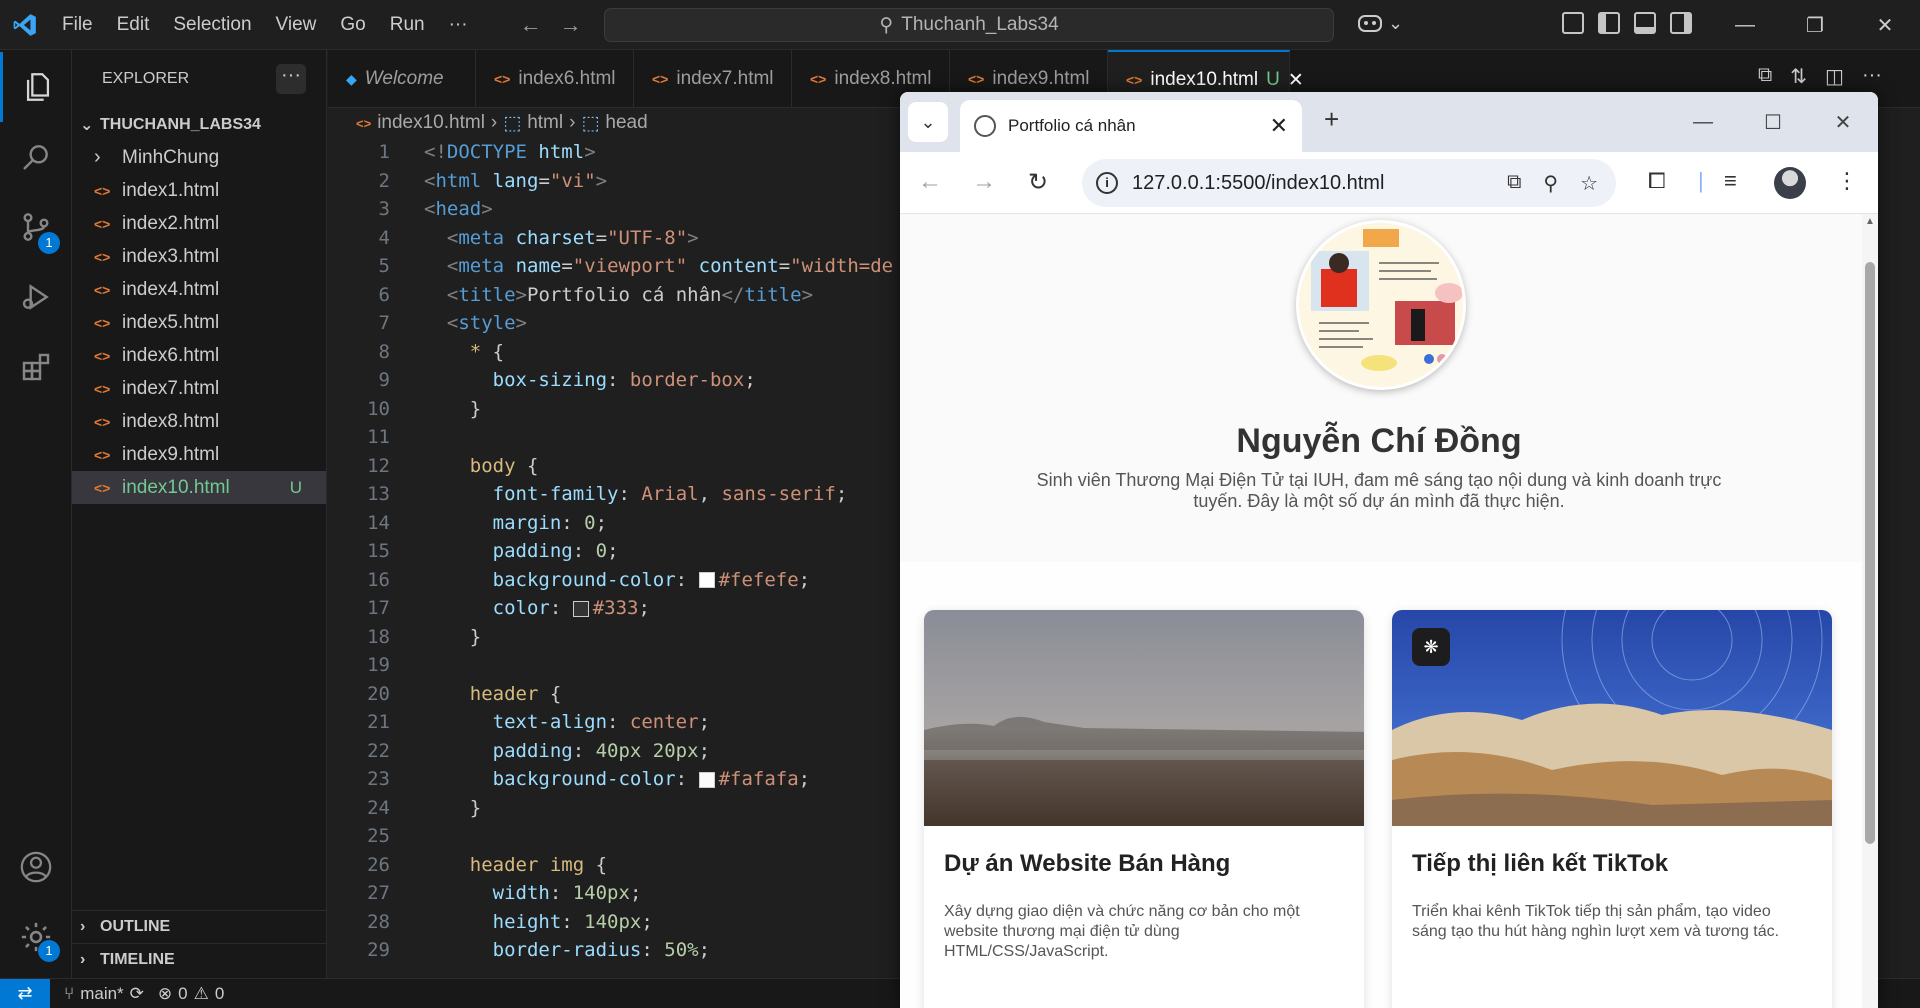 This screenshot has height=1008, width=1920. Describe the element at coordinates (555, 79) in the screenshot. I see `editor-tab: <> index6.html` at that location.